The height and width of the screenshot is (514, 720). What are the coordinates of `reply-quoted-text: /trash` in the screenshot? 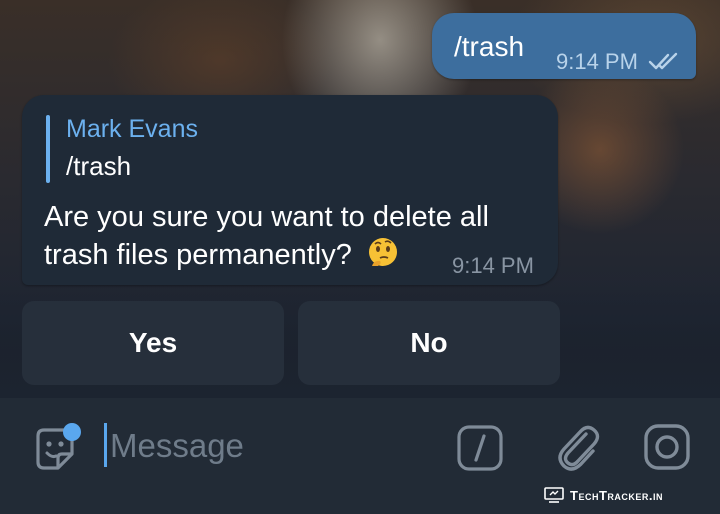 It's located at (98, 166).